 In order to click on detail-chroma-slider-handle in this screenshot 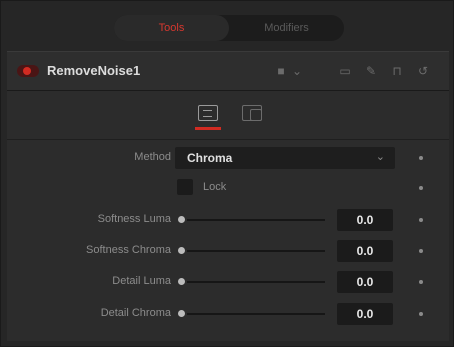, I will do `click(181, 313)`.